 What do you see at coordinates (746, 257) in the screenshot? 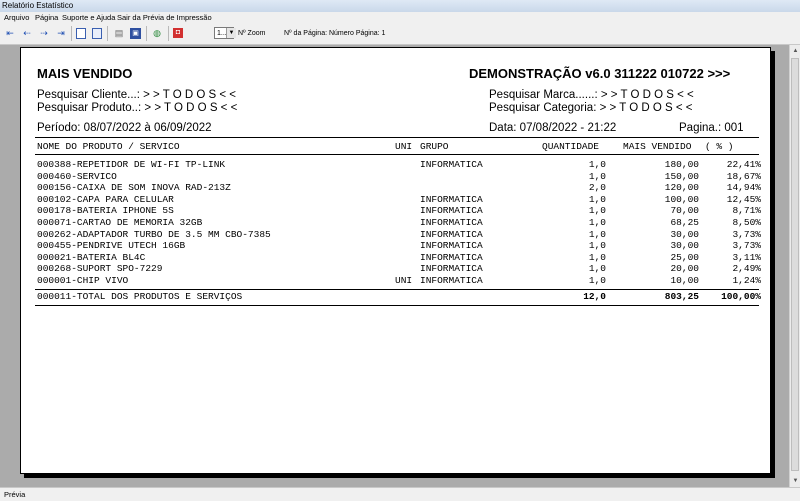
I see `cell-pct: 3,11%` at bounding box center [746, 257].